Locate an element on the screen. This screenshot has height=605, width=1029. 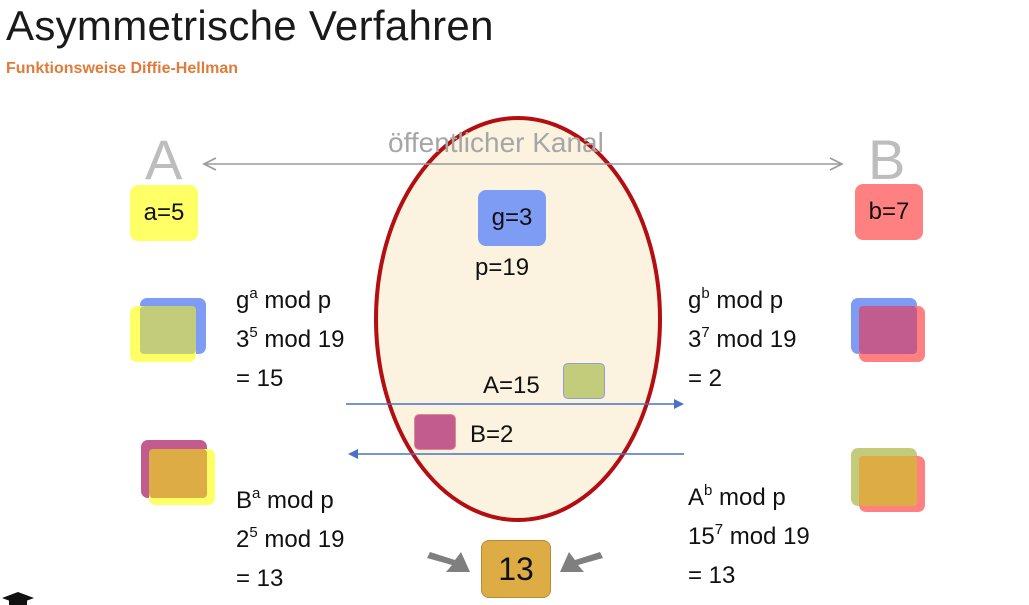
b-key-calculation: Ab mod p 157 mod 19 = 13 is located at coordinates (749, 537).